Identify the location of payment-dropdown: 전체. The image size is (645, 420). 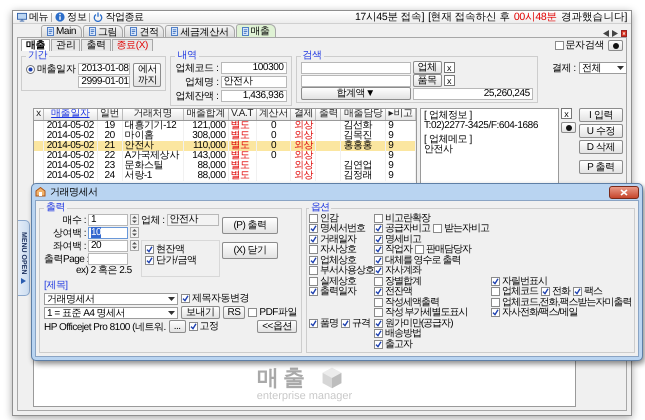
(602, 68).